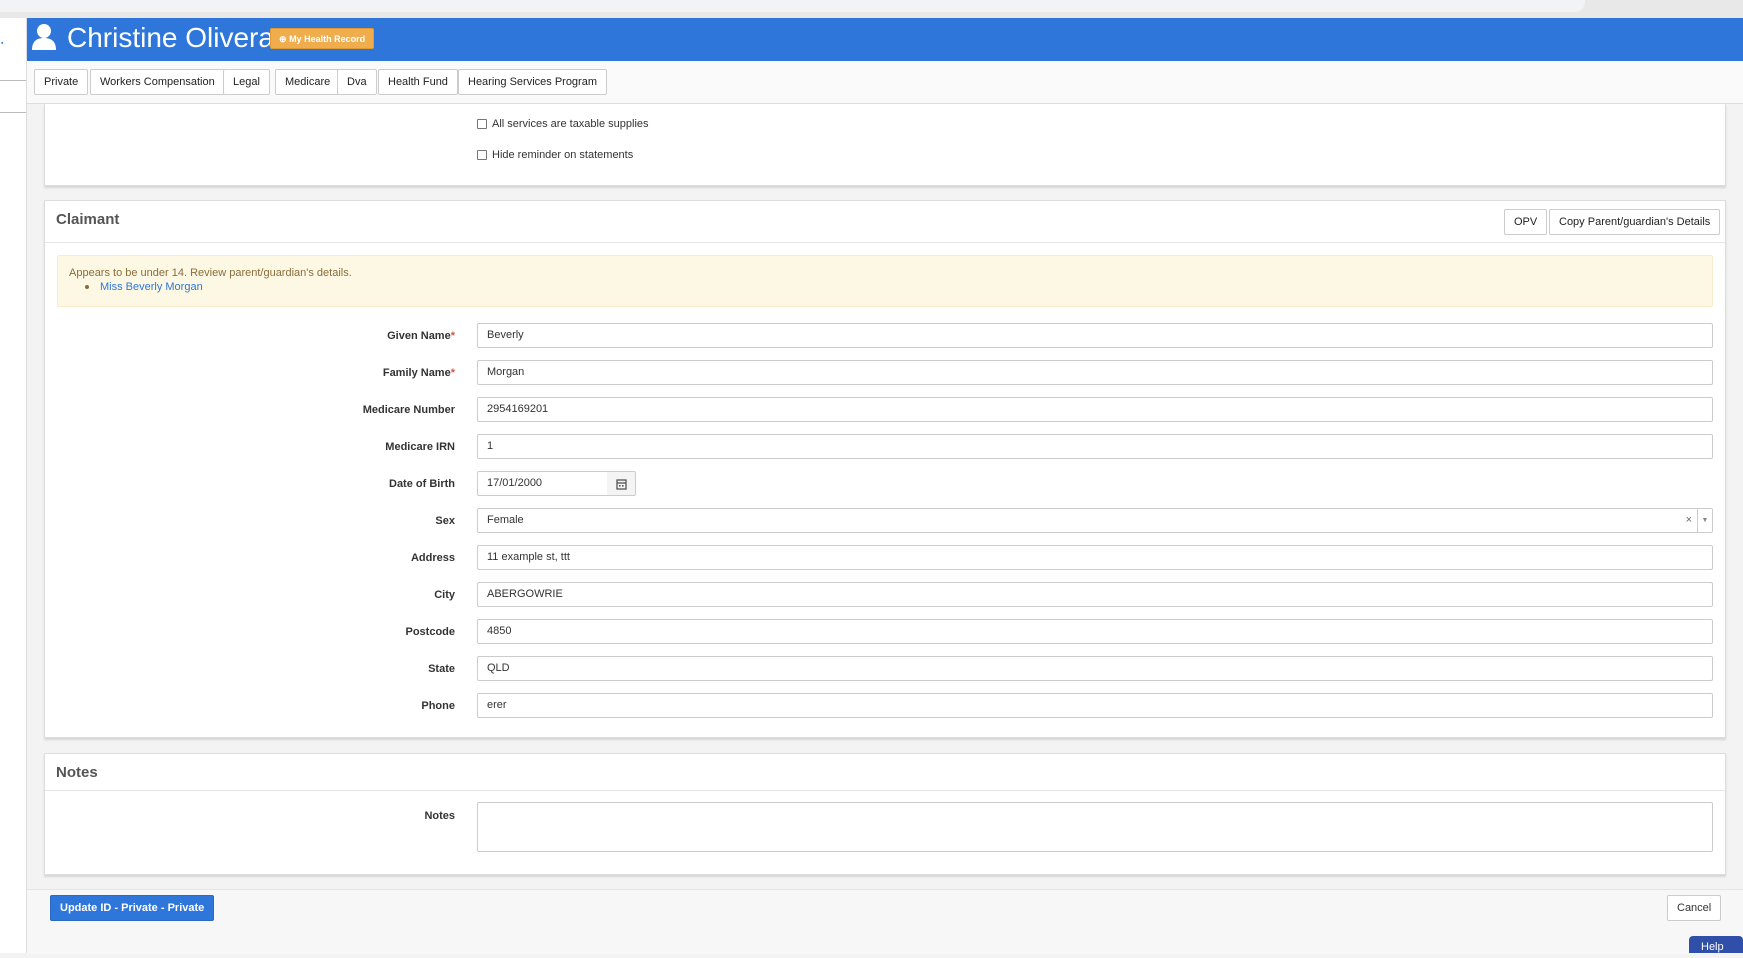 This screenshot has width=1743, height=958. What do you see at coordinates (1095, 705) in the screenshot?
I see `phone-input: erer` at bounding box center [1095, 705].